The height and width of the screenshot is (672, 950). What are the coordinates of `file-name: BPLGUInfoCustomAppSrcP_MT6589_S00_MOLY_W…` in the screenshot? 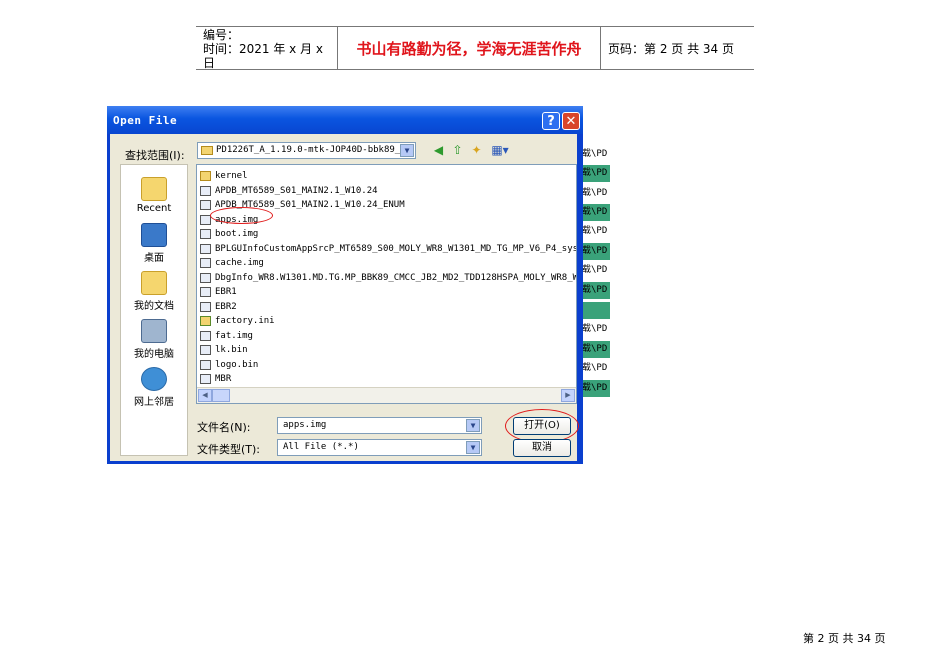 It's located at (396, 248).